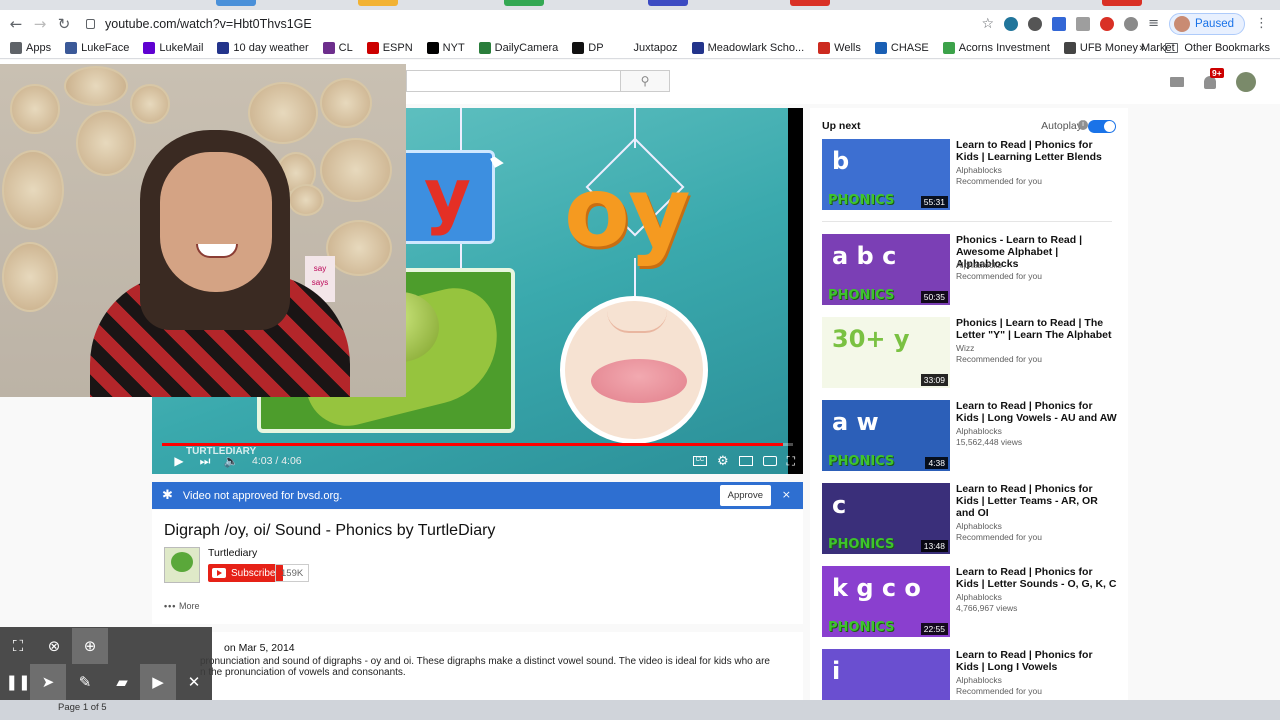 This screenshot has width=1280, height=720. Describe the element at coordinates (1246, 82) in the screenshot. I see `account-avatar` at that location.